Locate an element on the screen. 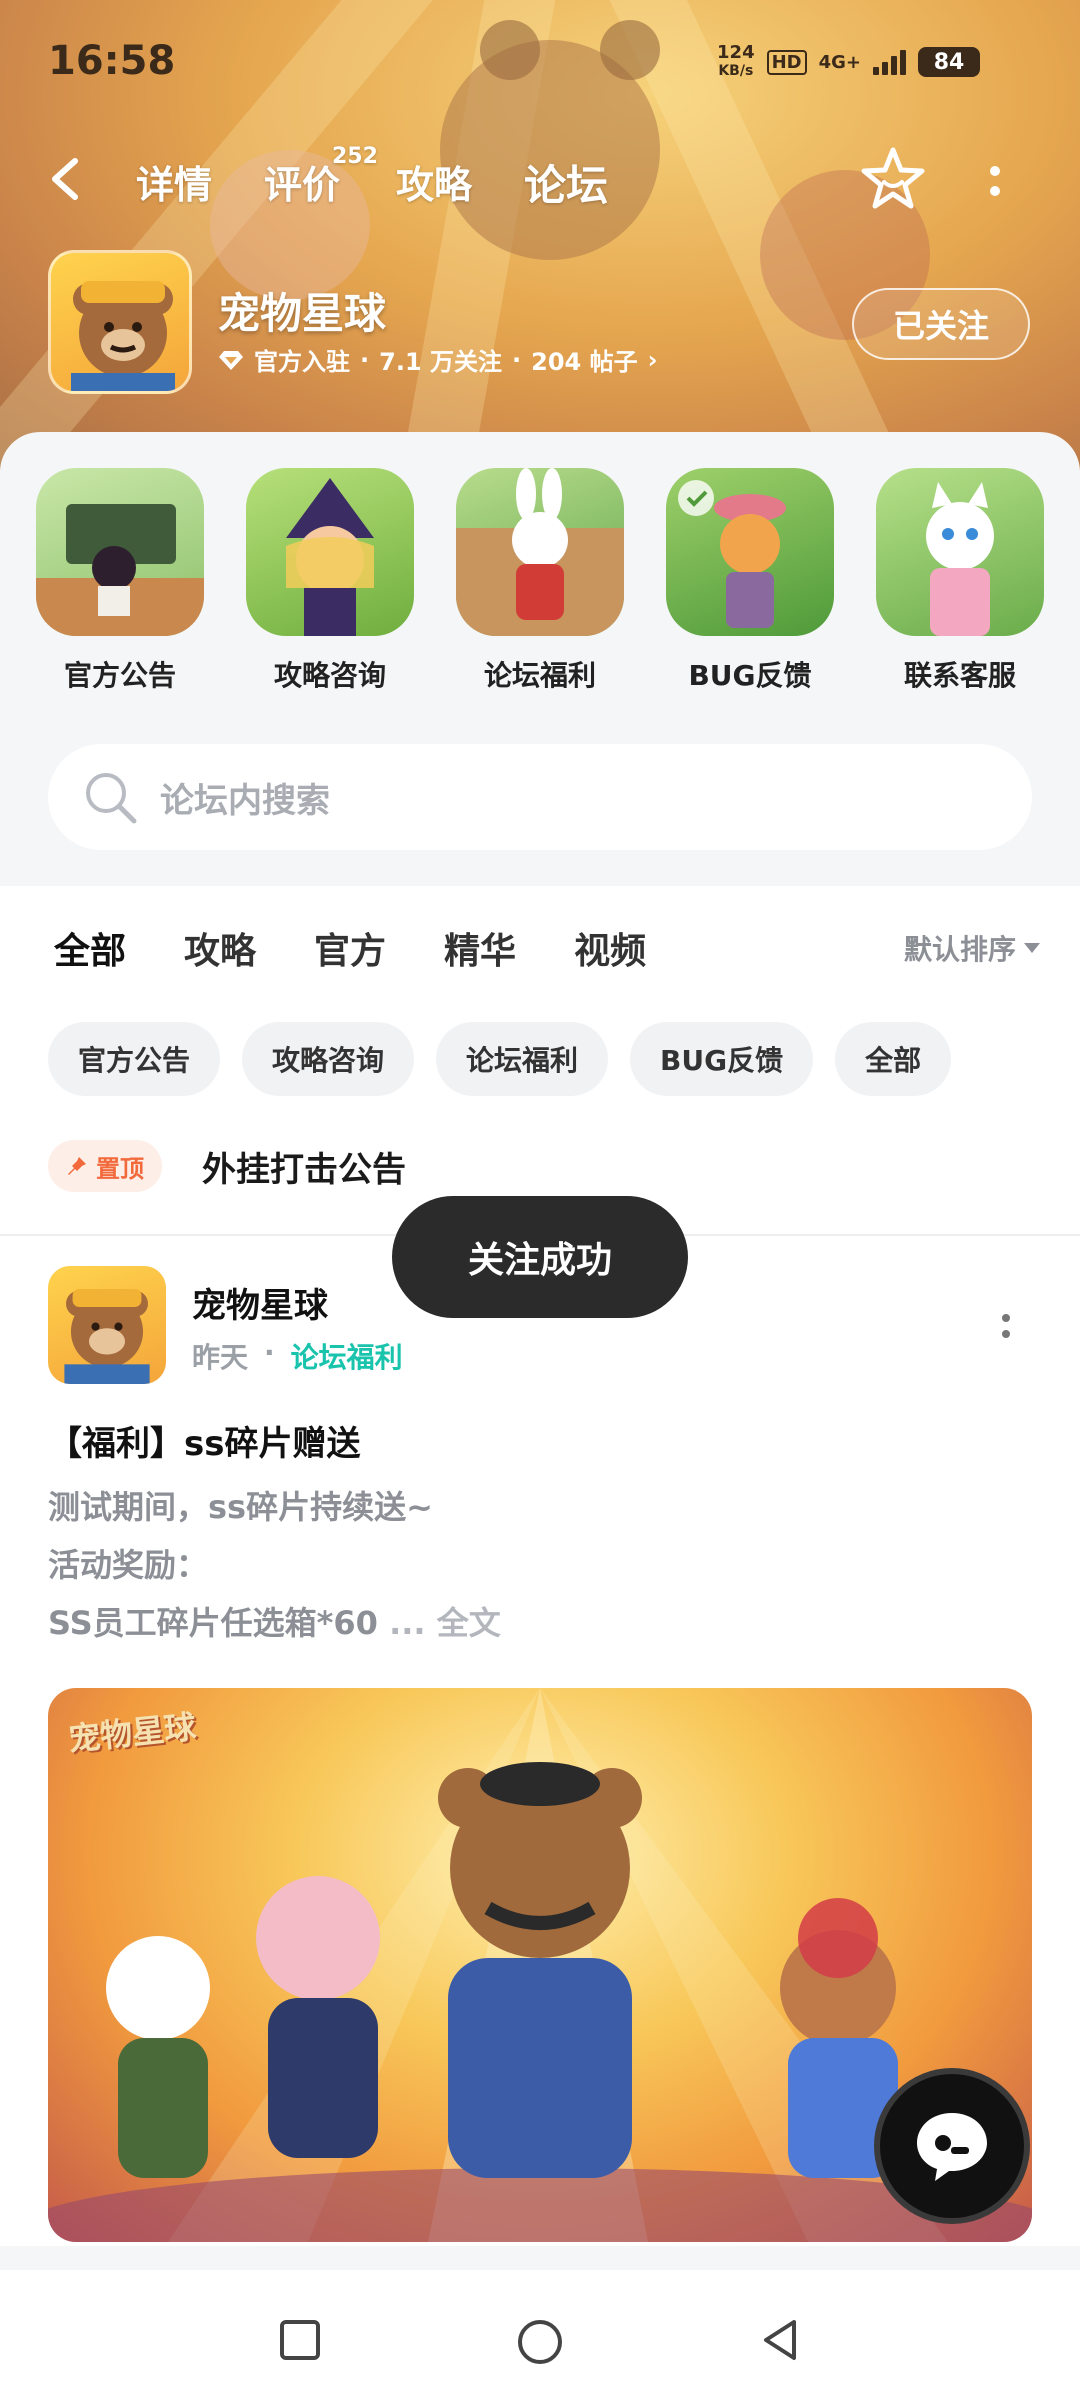 The image size is (1080, 2408). game-logo is located at coordinates (120, 322).